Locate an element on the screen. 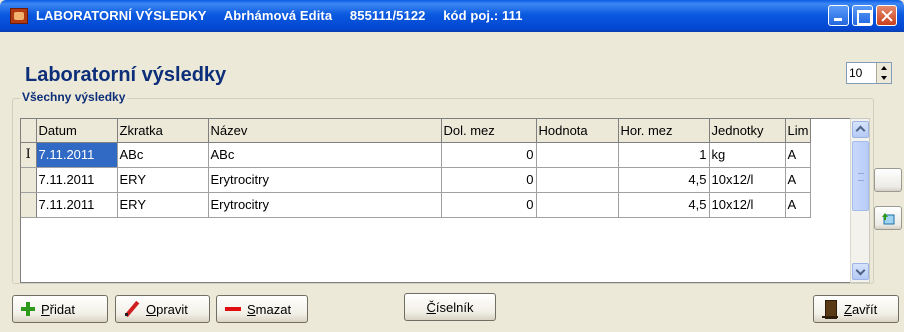 The width and height of the screenshot is (904, 332). add-button: Přidat is located at coordinates (60, 309).